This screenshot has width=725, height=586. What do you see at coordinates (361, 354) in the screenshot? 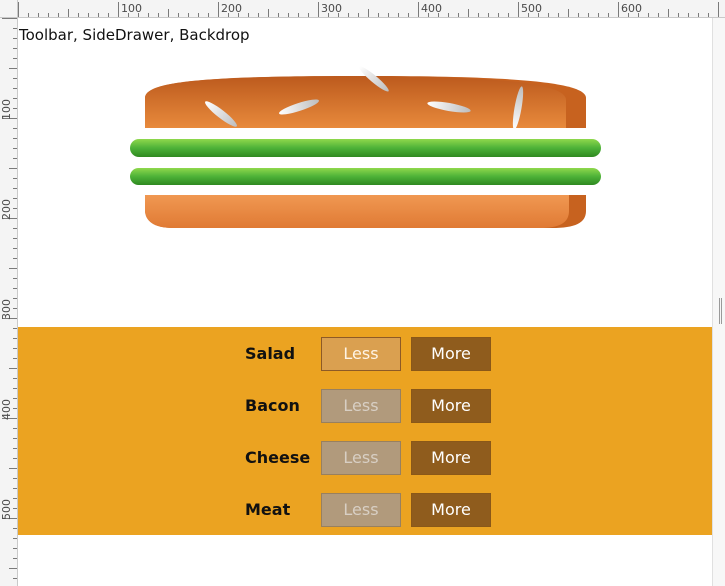
I see `less-salad-button: Less` at bounding box center [361, 354].